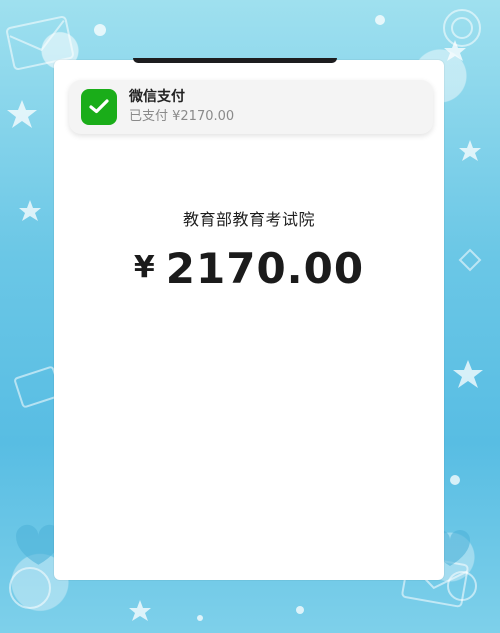 The height and width of the screenshot is (633, 500). Describe the element at coordinates (235, 60) in the screenshot. I see `phone-notch` at that location.